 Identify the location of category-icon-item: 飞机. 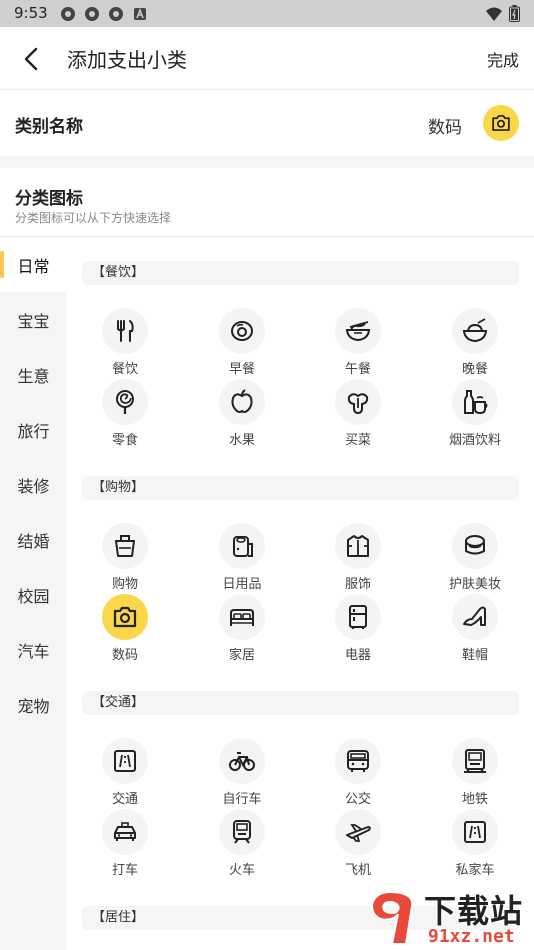
(358, 843).